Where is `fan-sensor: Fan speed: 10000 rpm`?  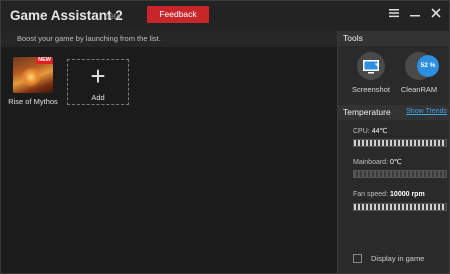 fan-sensor: Fan speed: 10000 rpm is located at coordinates (400, 201).